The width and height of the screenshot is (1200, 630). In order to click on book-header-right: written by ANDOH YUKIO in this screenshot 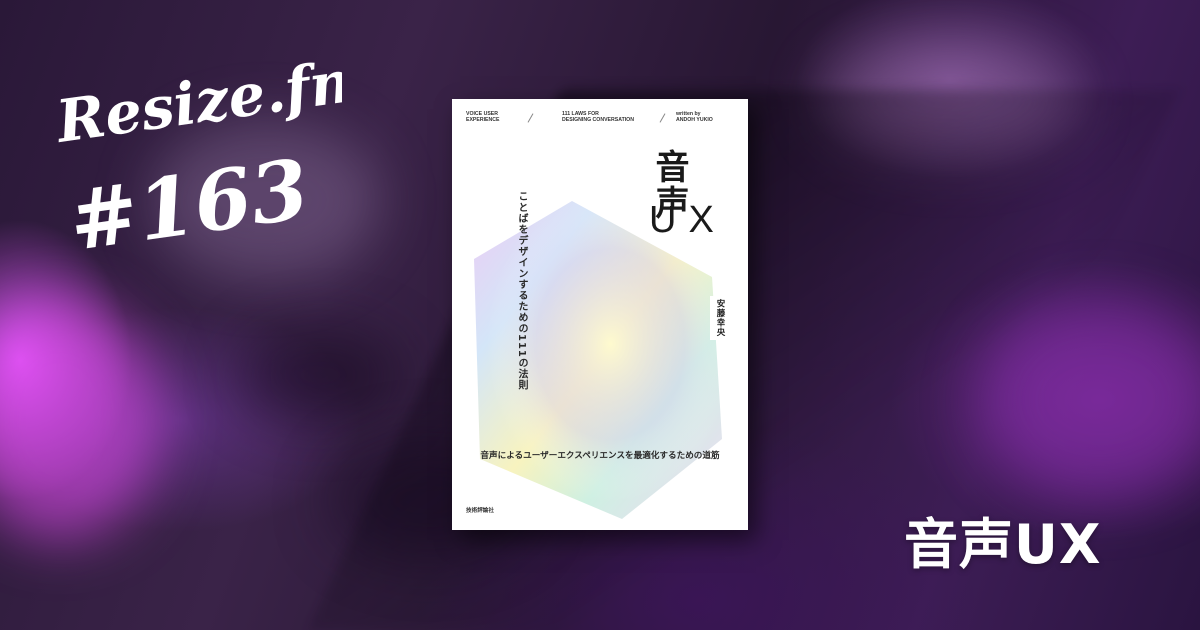, I will do `click(705, 117)`.